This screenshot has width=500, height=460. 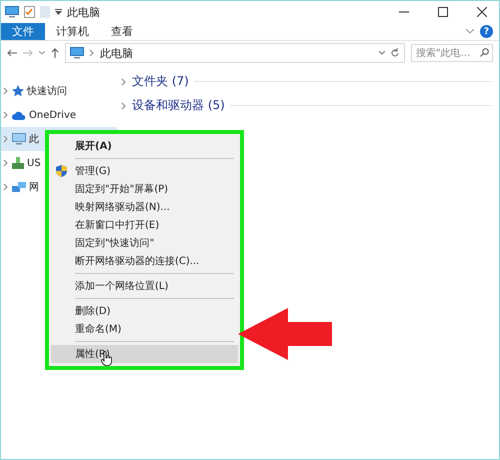 I want to click on sidebar-label: 快速访问, so click(x=47, y=91).